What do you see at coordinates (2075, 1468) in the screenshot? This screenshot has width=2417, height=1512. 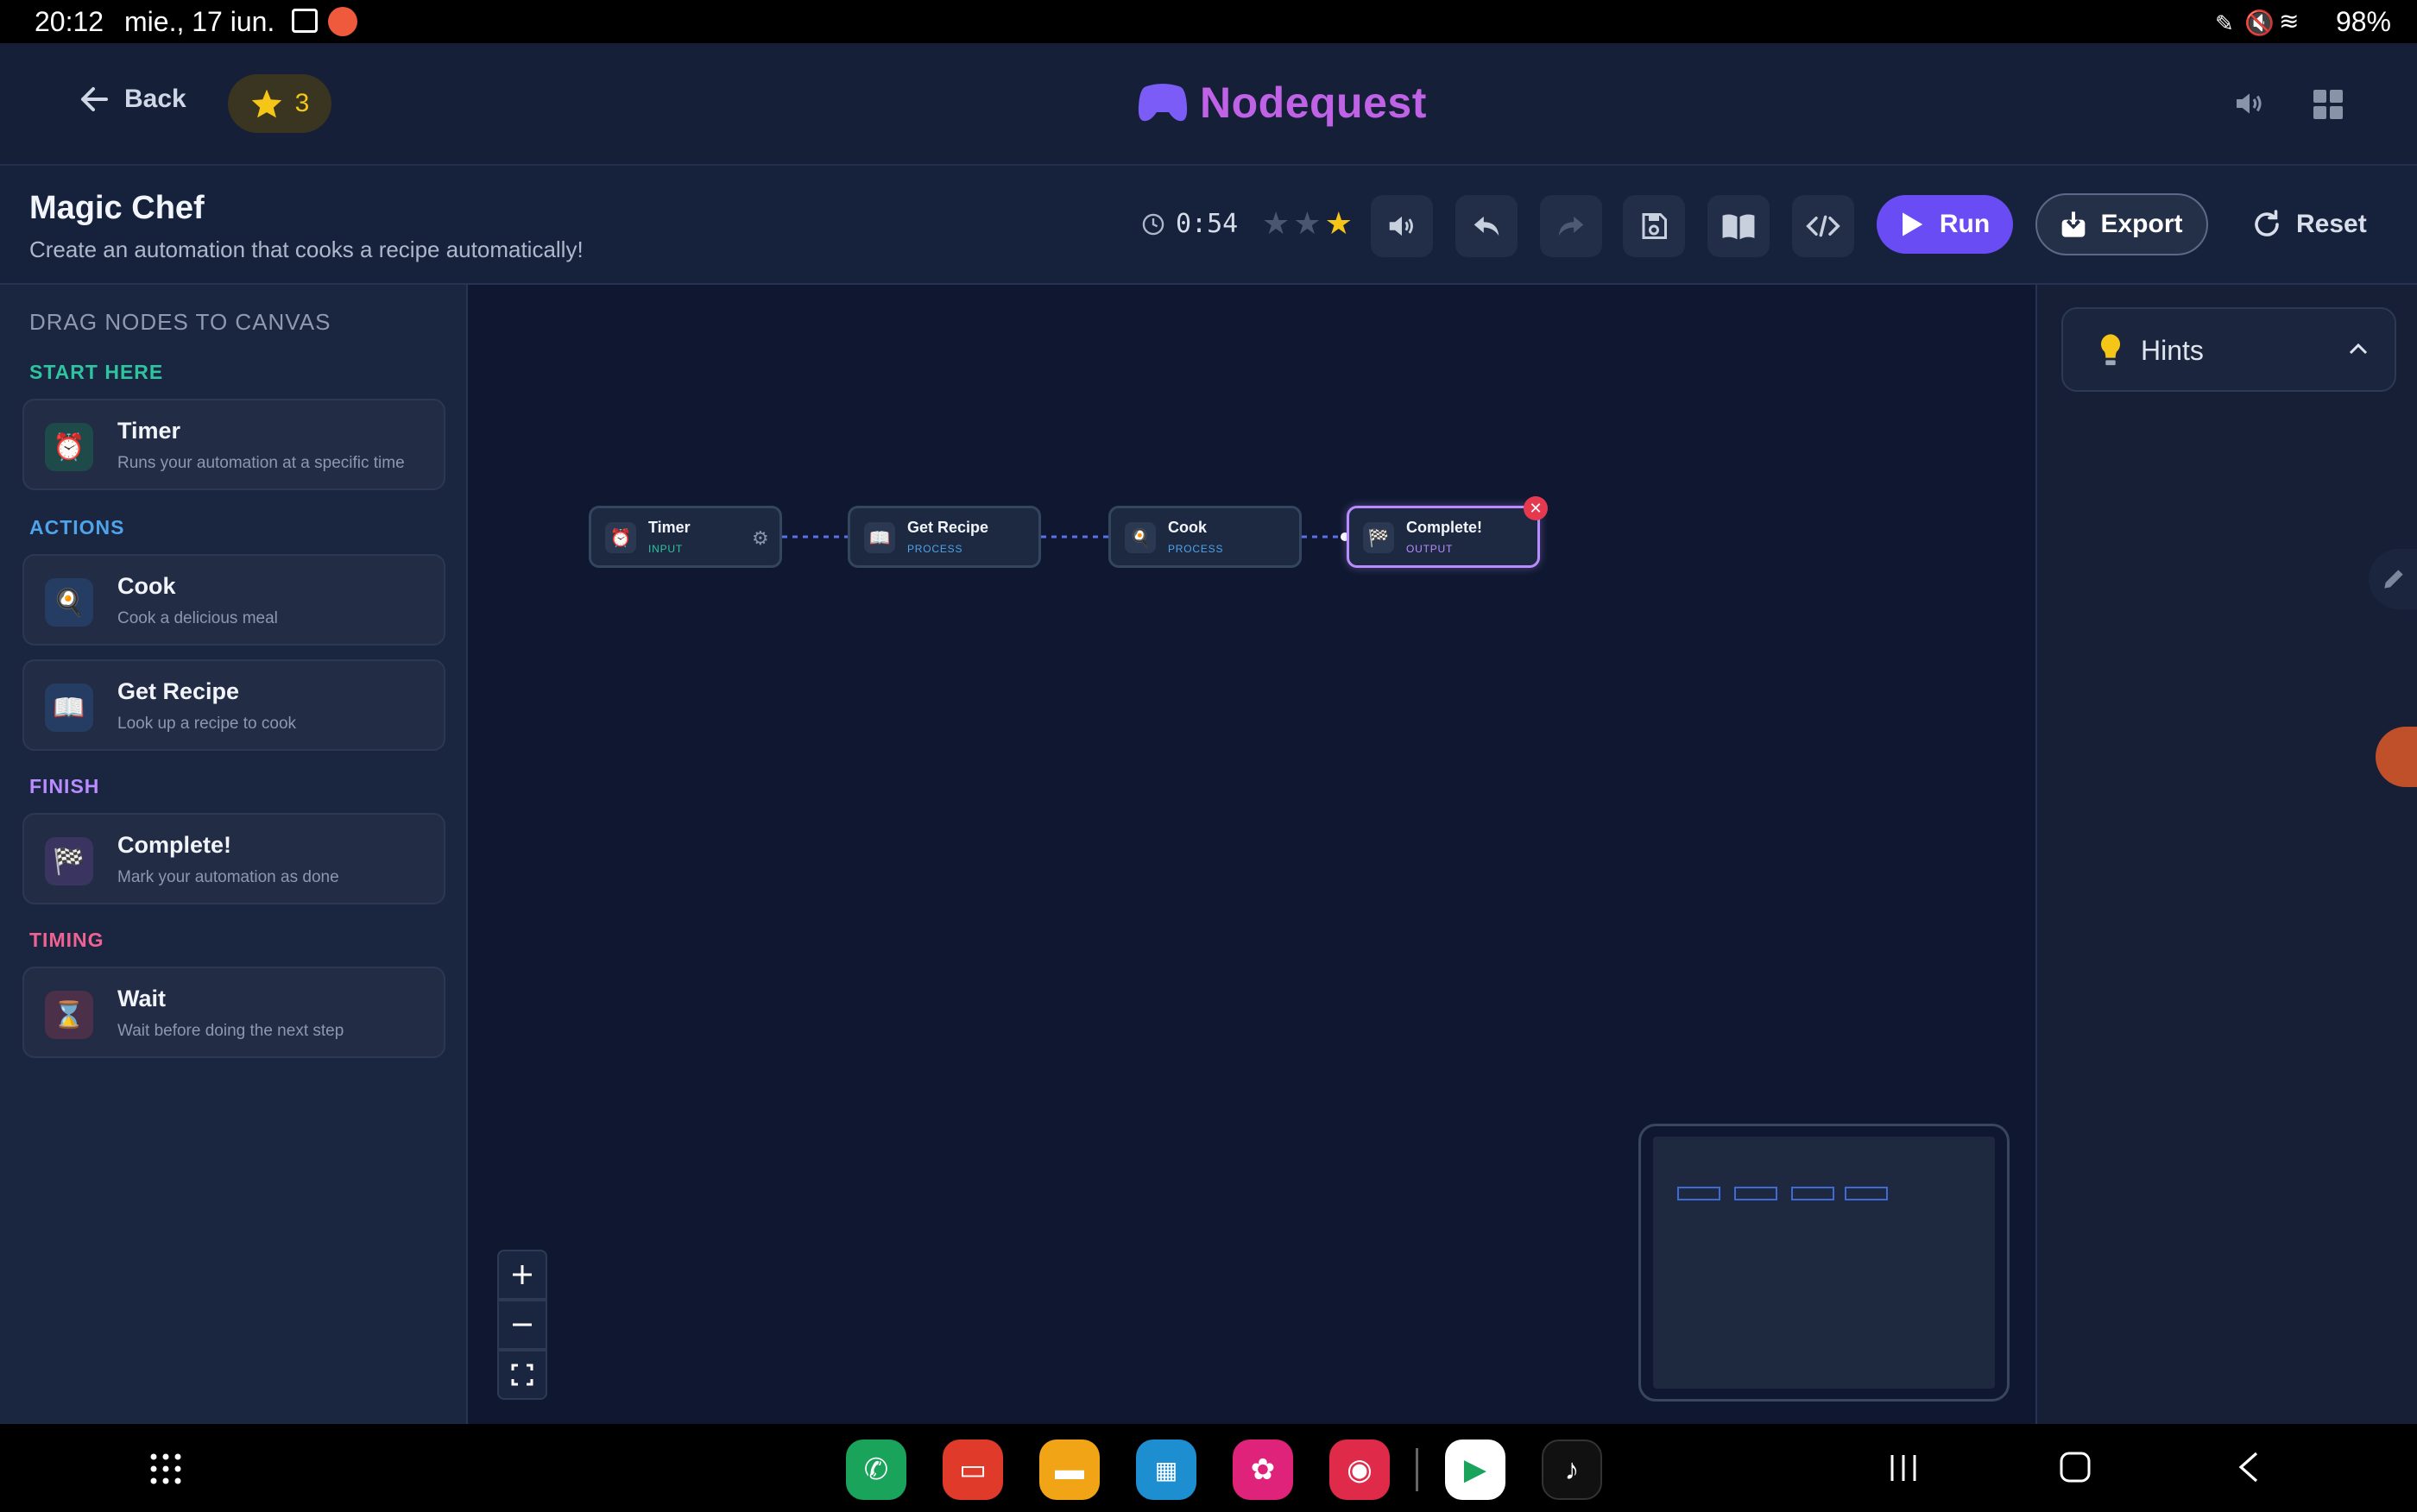 I see `home-icon` at bounding box center [2075, 1468].